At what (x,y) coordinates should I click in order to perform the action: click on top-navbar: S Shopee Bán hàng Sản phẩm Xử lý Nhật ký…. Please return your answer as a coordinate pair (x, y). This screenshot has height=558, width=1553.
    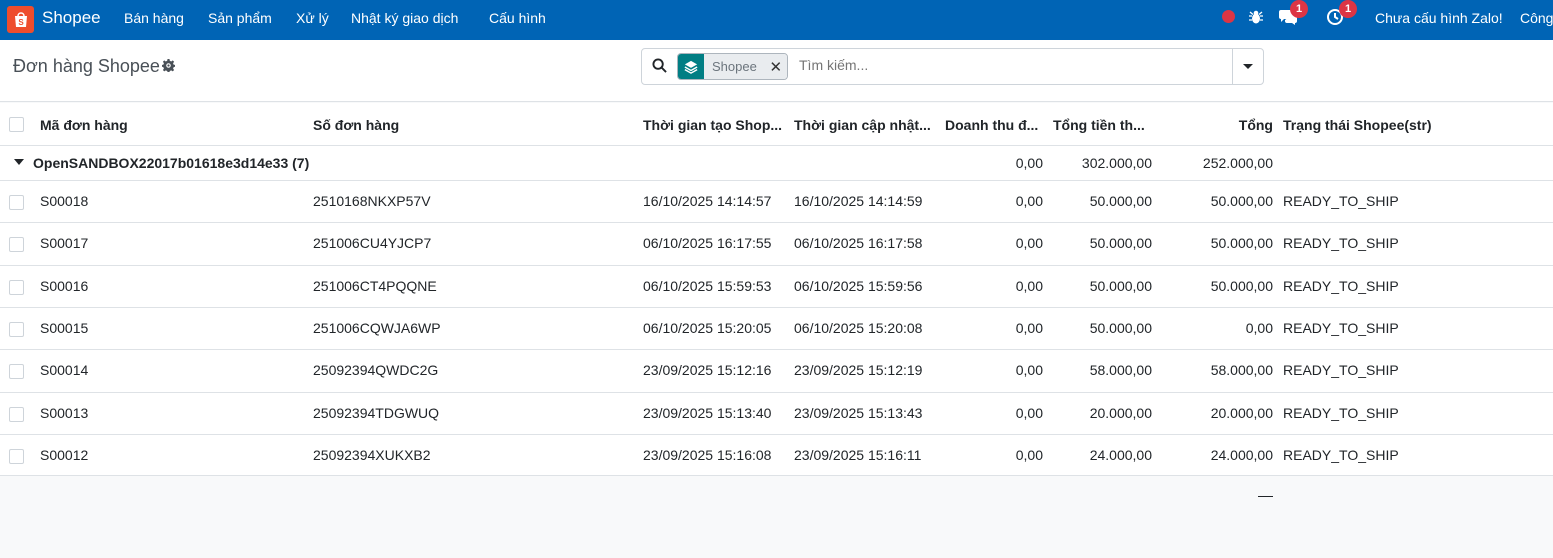
    Looking at the image, I should click on (776, 20).